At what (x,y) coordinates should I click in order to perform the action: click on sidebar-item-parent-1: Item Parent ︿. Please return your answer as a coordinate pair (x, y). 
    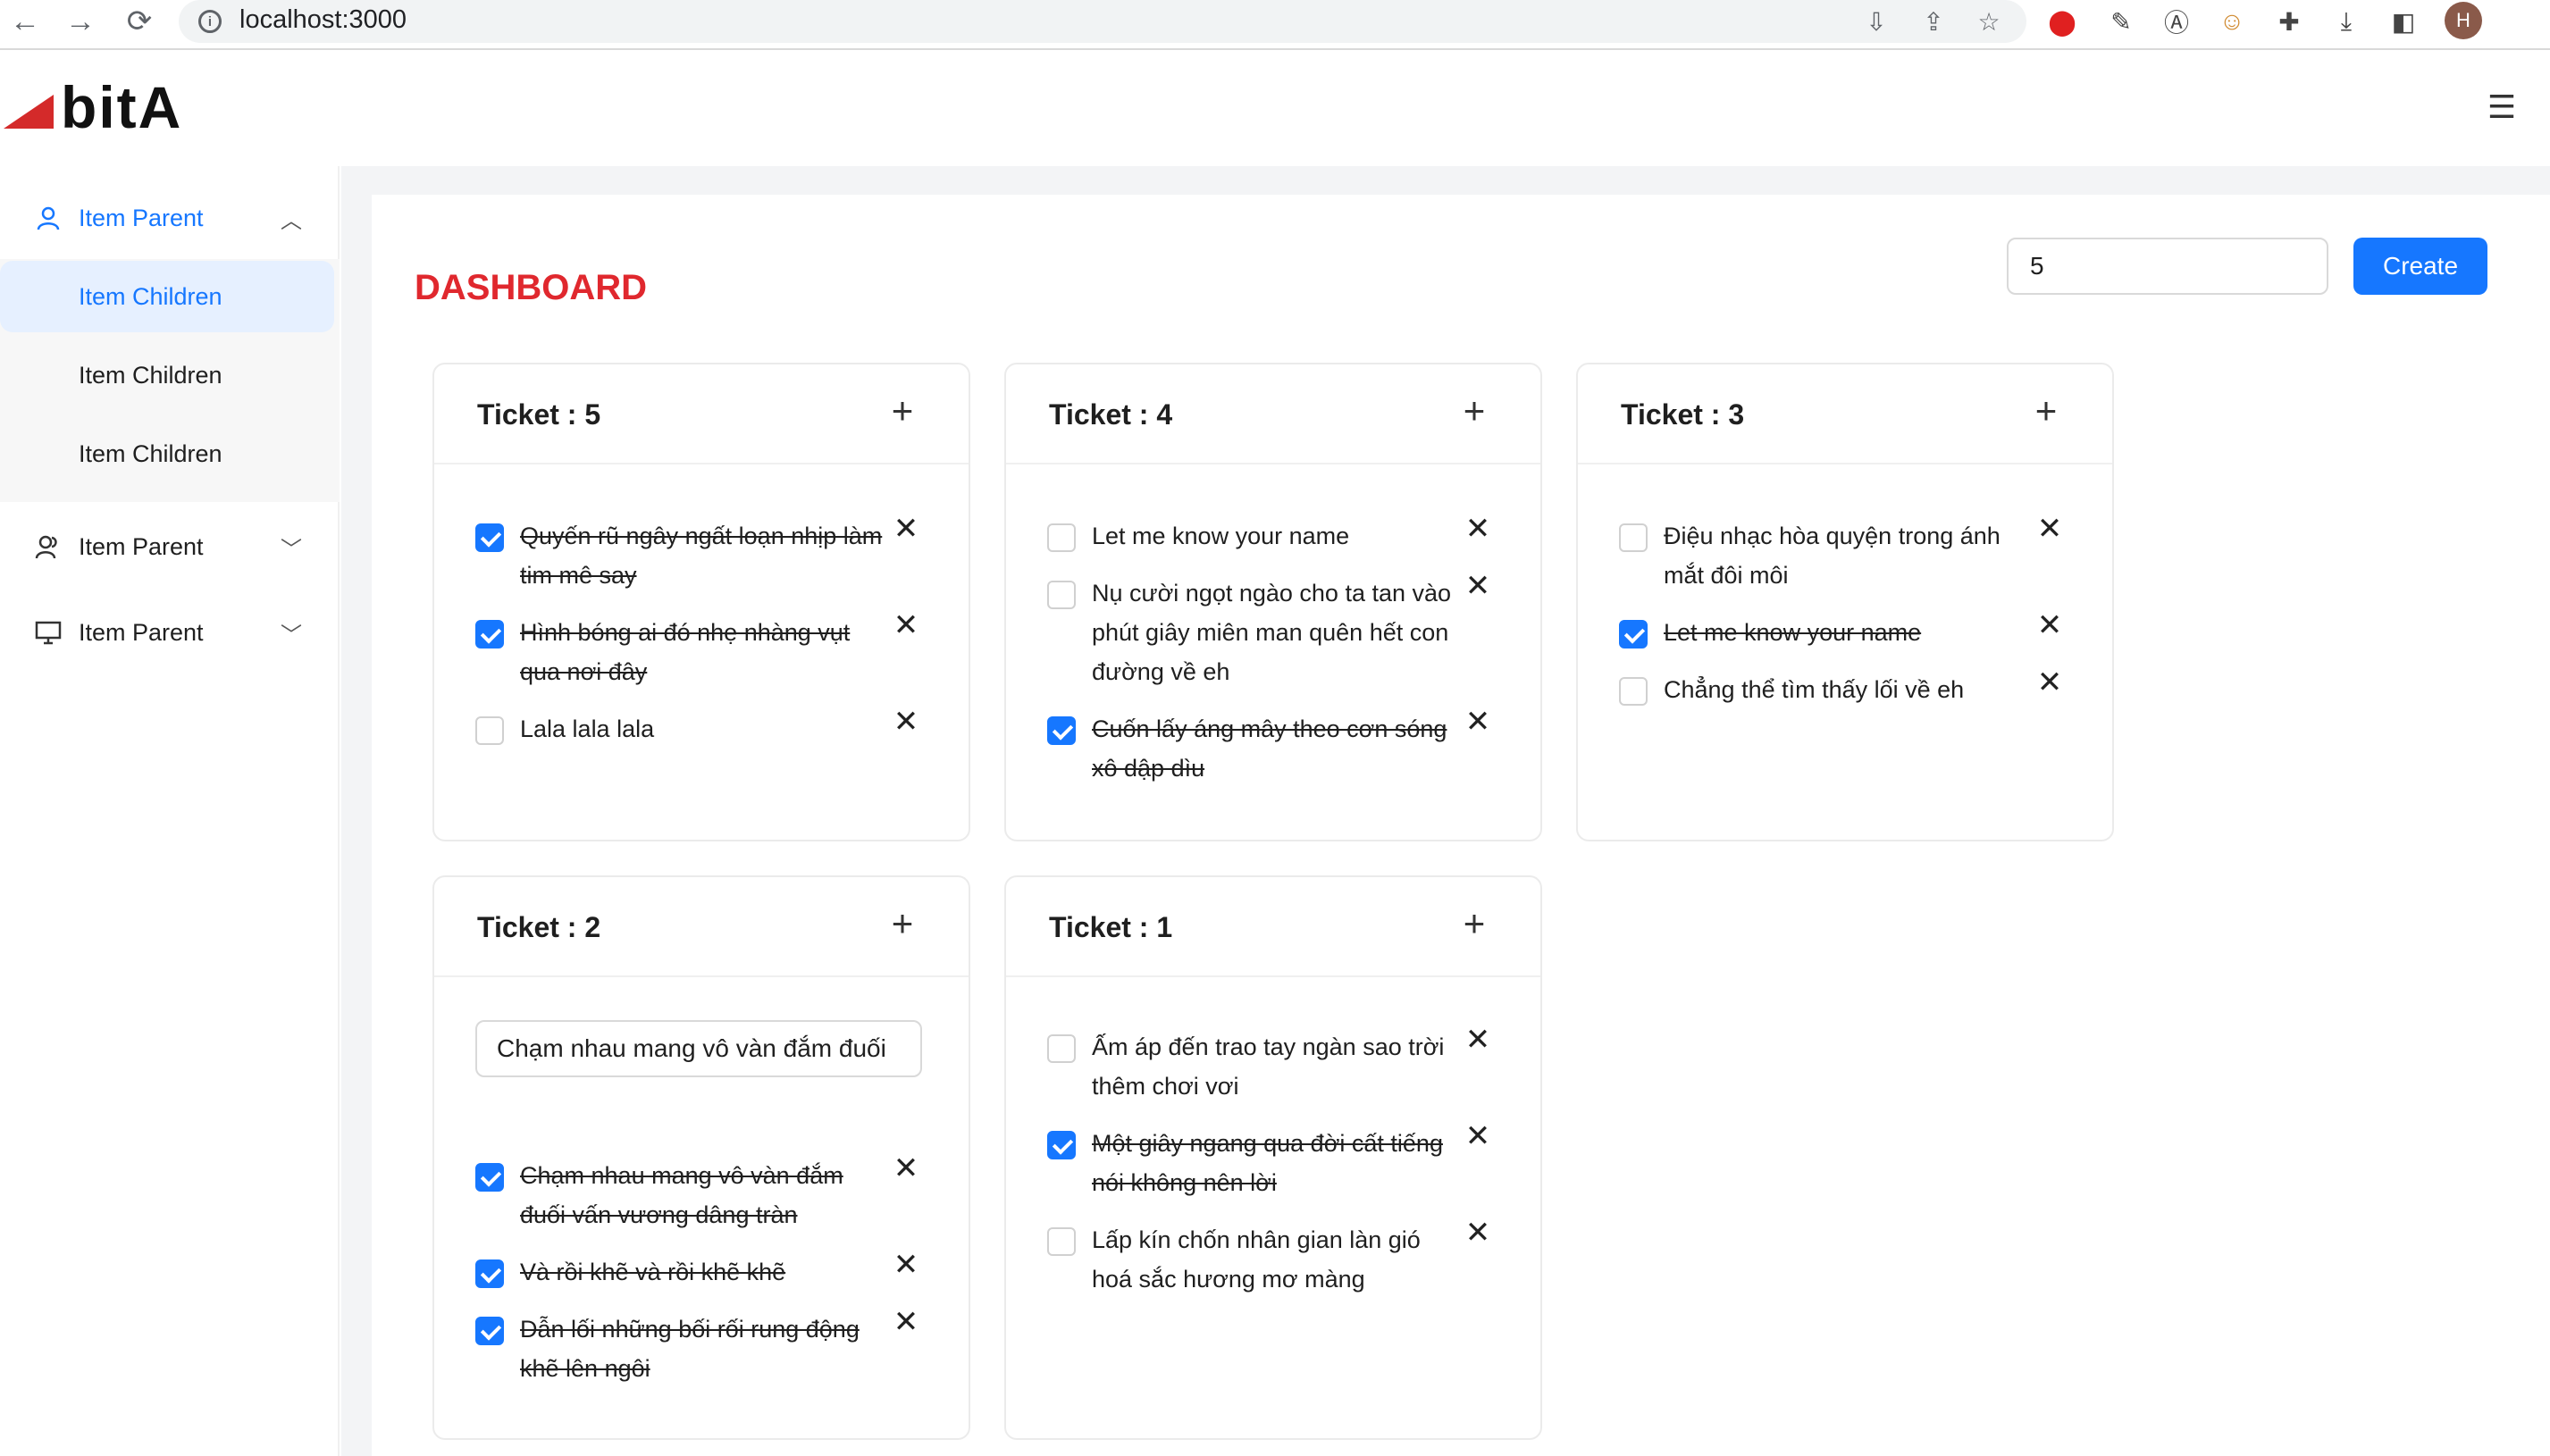
    Looking at the image, I should click on (170, 218).